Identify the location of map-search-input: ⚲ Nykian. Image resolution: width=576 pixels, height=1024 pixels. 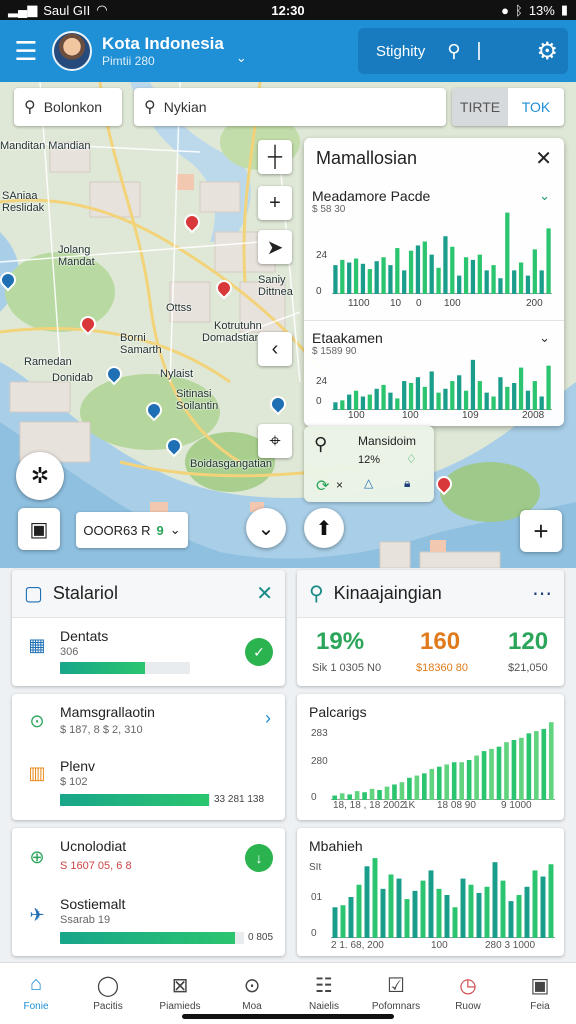
(290, 107).